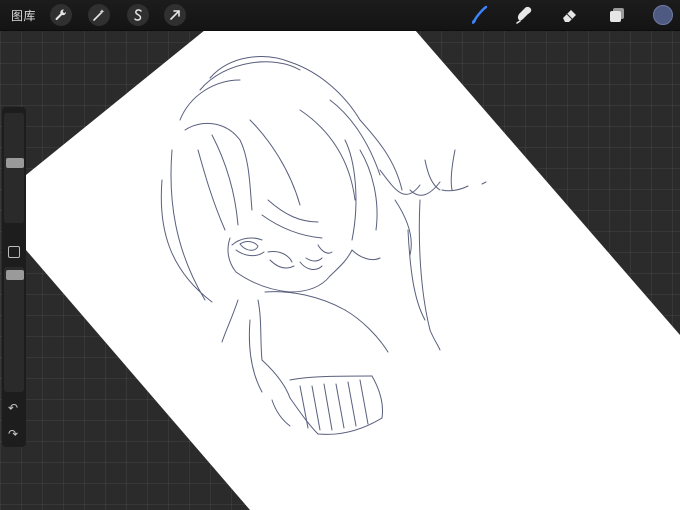 Image resolution: width=680 pixels, height=510 pixels. I want to click on color-picker-swatch, so click(663, 15).